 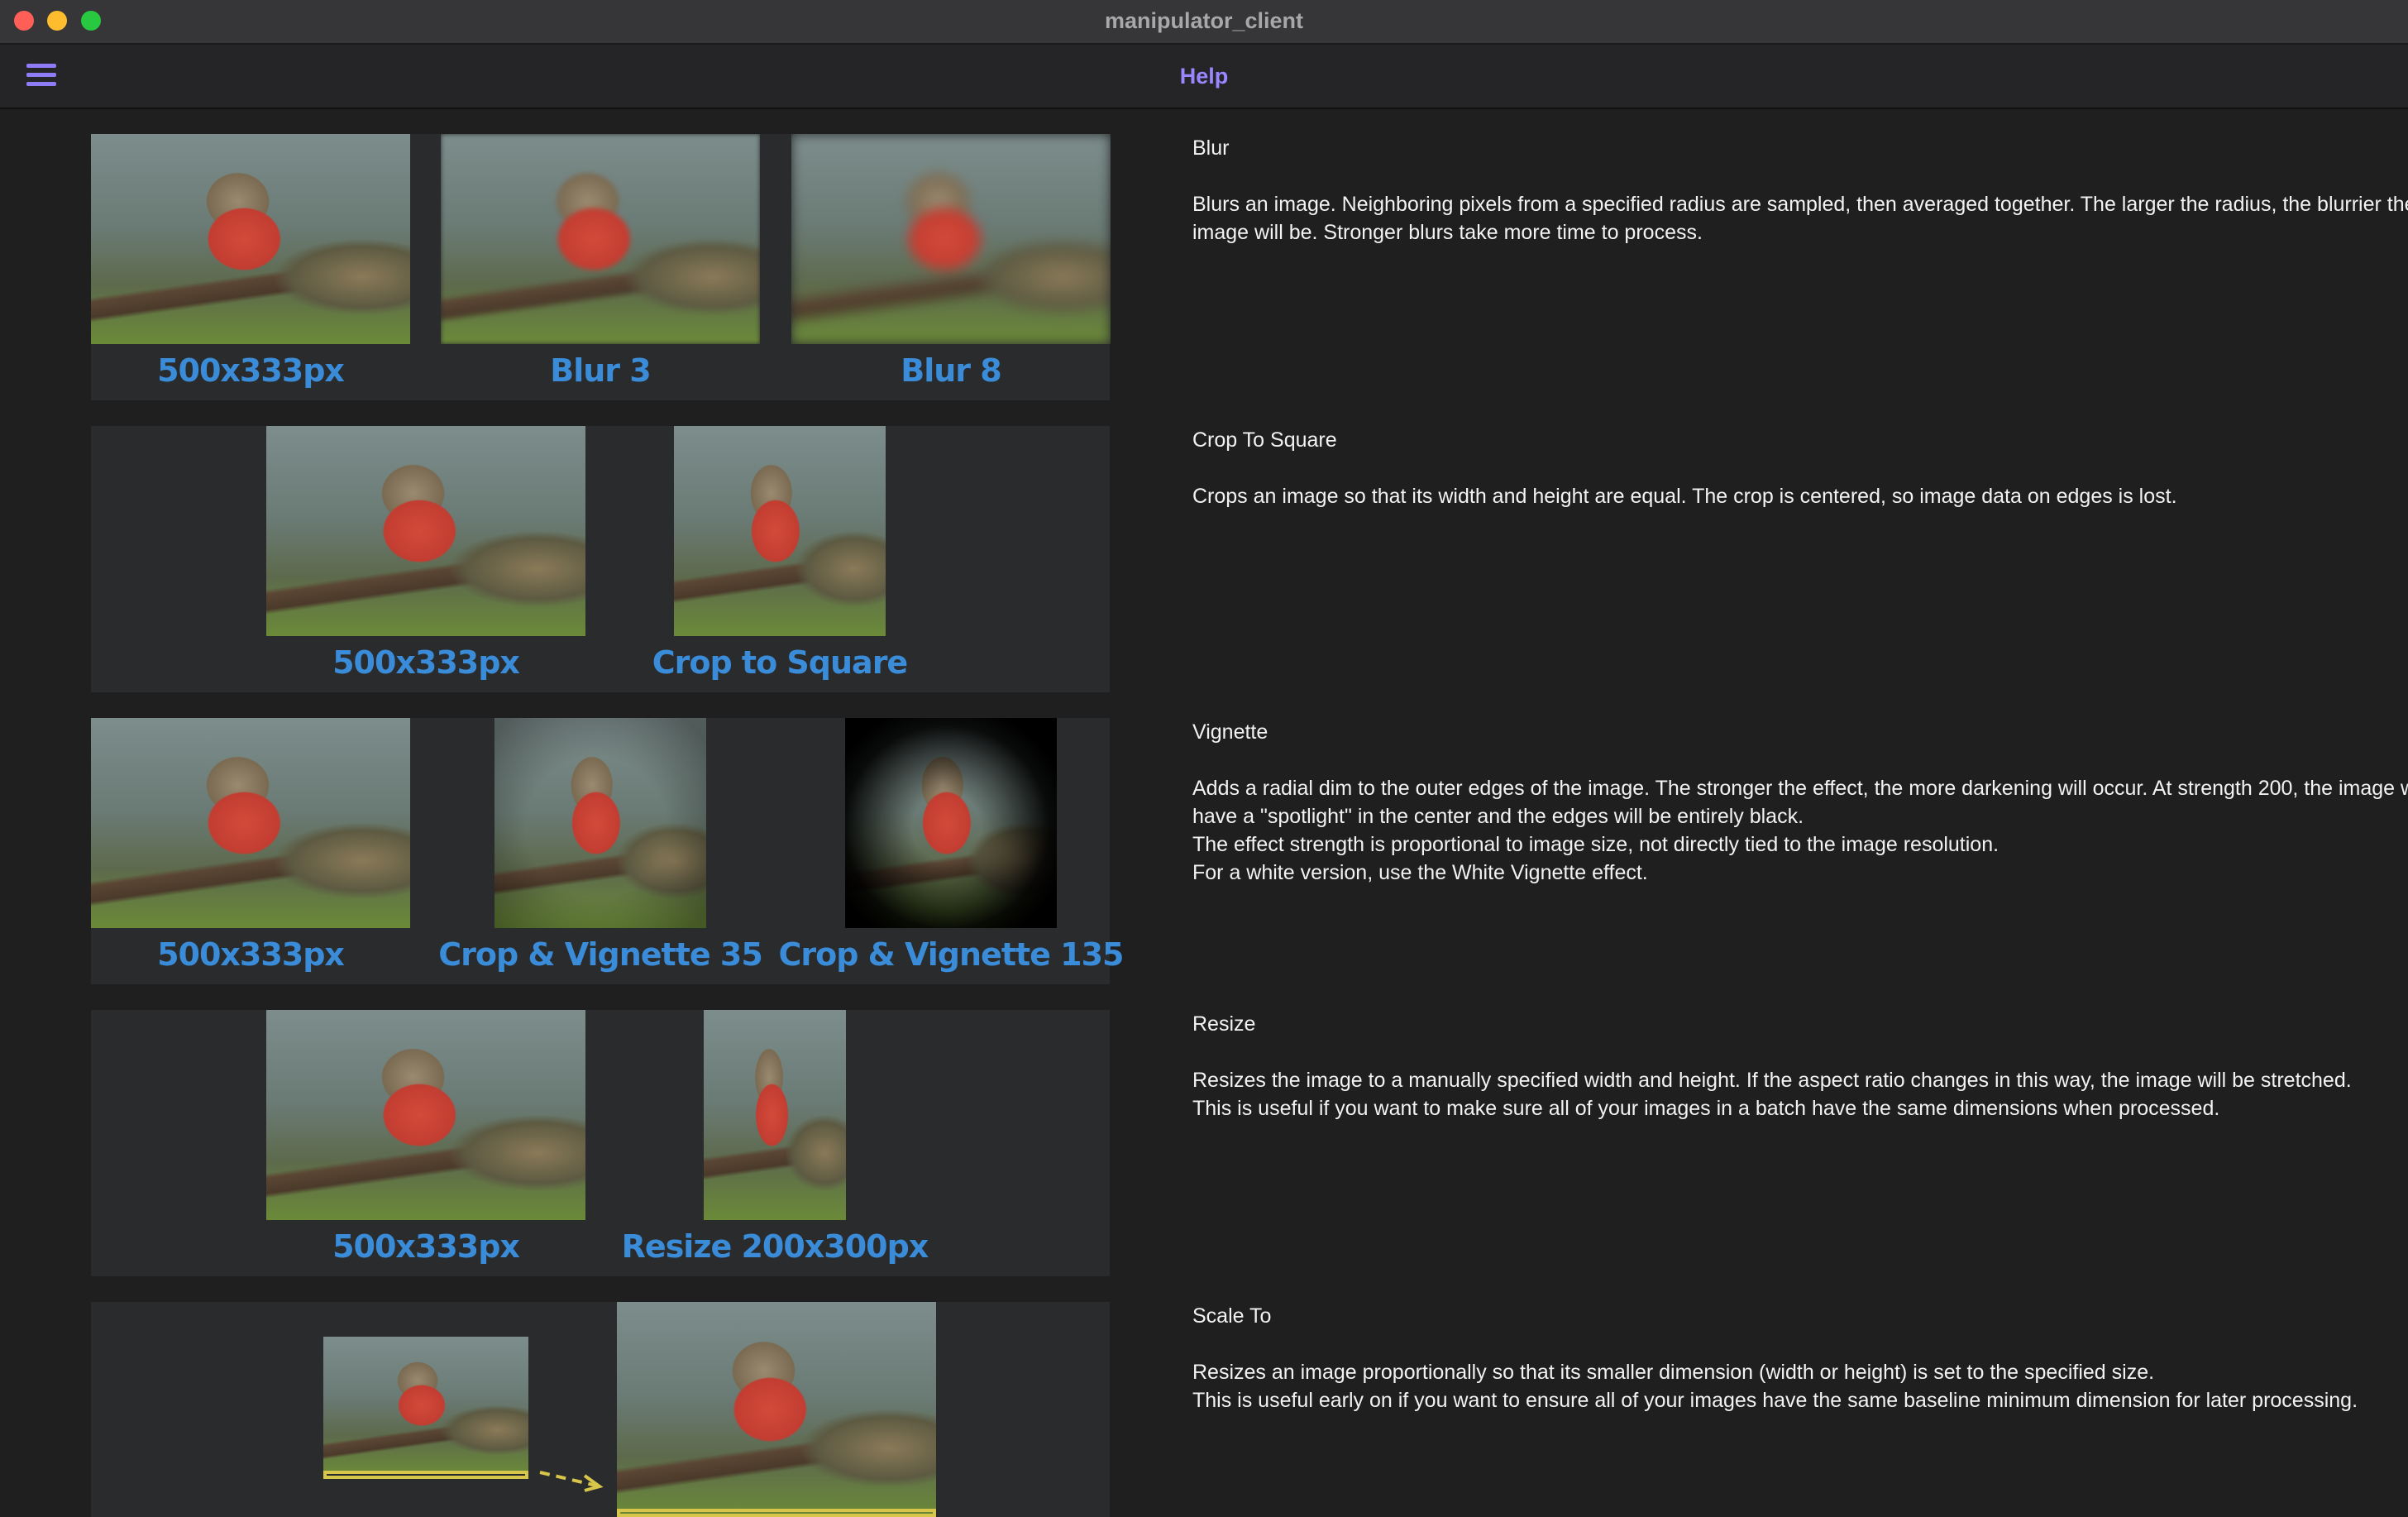 I want to click on example-image-small, so click(x=425, y=1405).